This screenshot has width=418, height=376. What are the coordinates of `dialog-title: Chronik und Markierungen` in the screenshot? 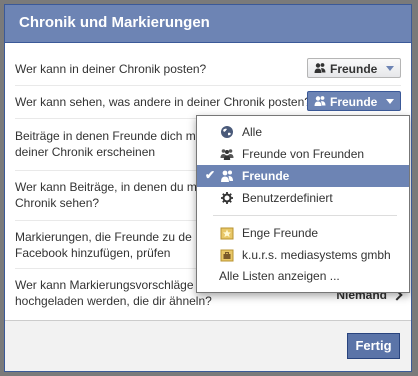 It's located at (114, 22).